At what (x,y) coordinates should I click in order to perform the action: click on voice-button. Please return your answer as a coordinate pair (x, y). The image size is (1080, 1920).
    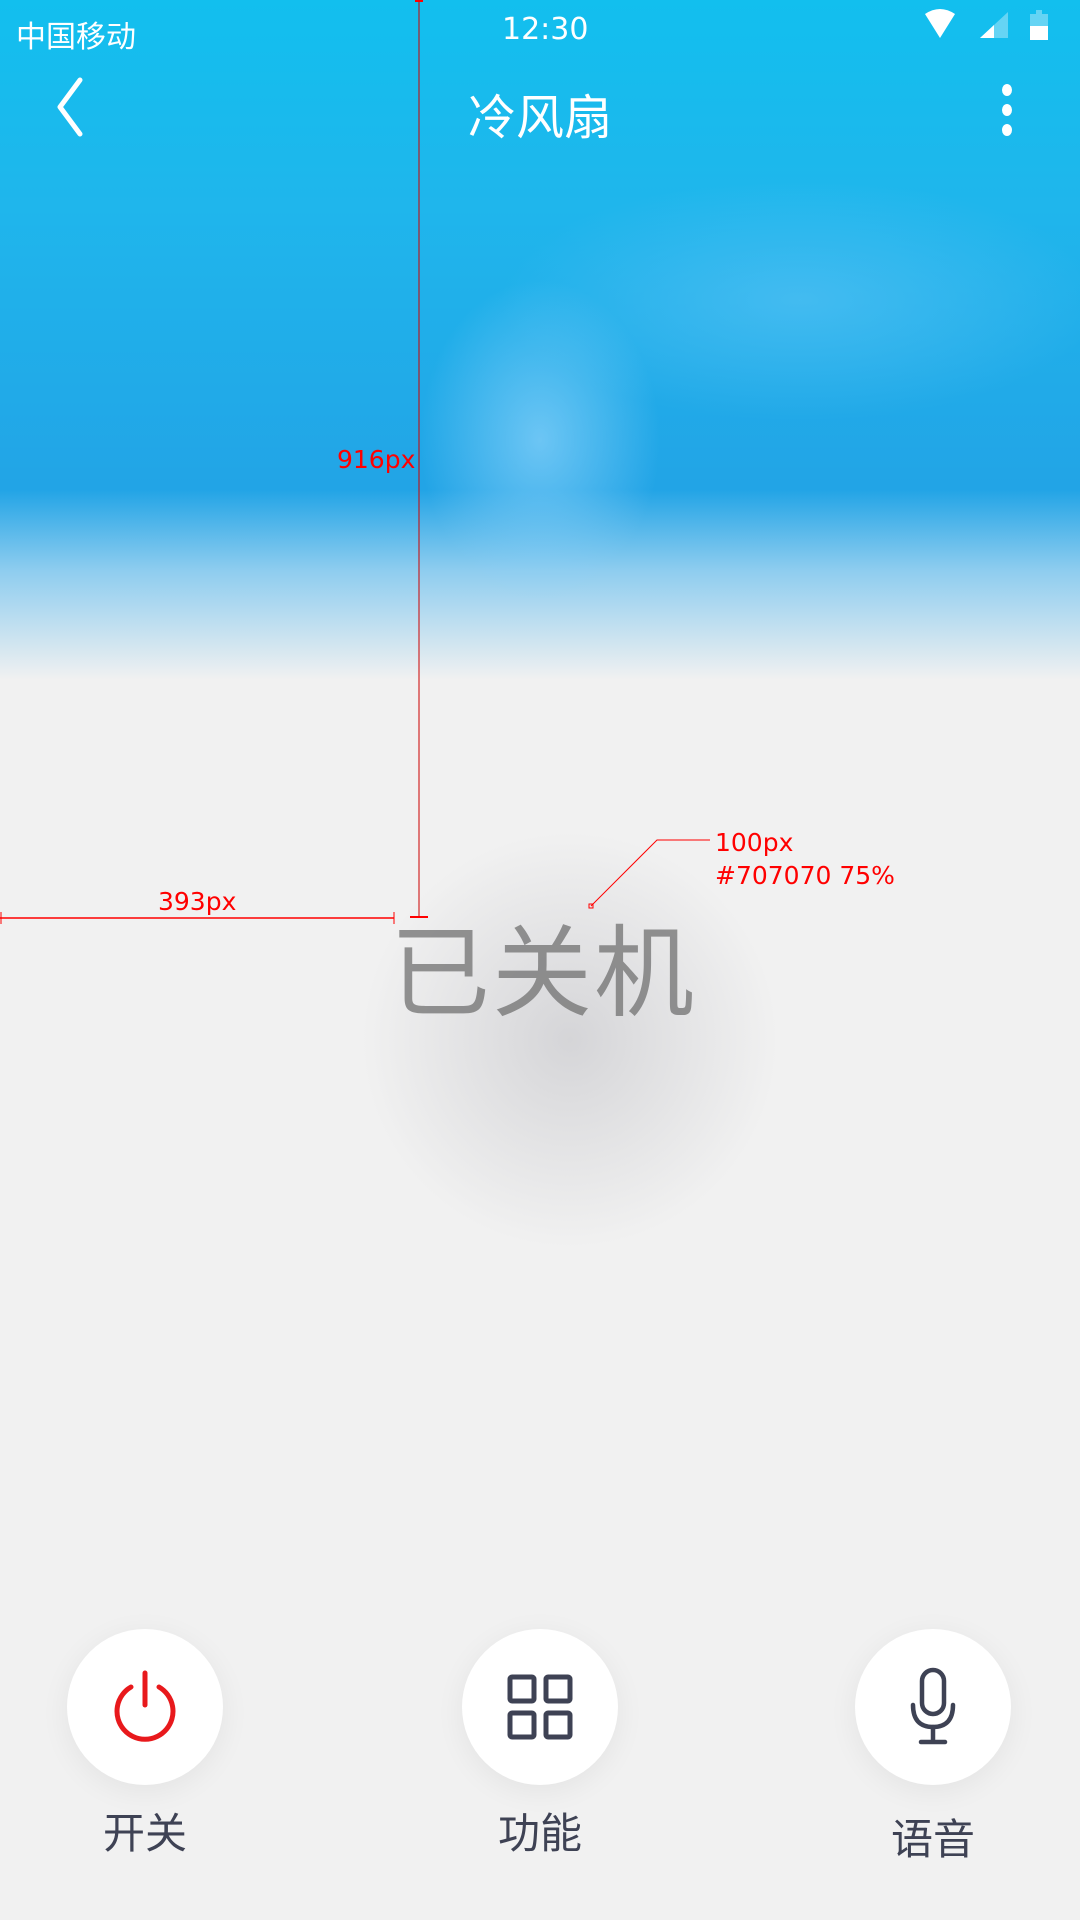
    Looking at the image, I should click on (933, 1707).